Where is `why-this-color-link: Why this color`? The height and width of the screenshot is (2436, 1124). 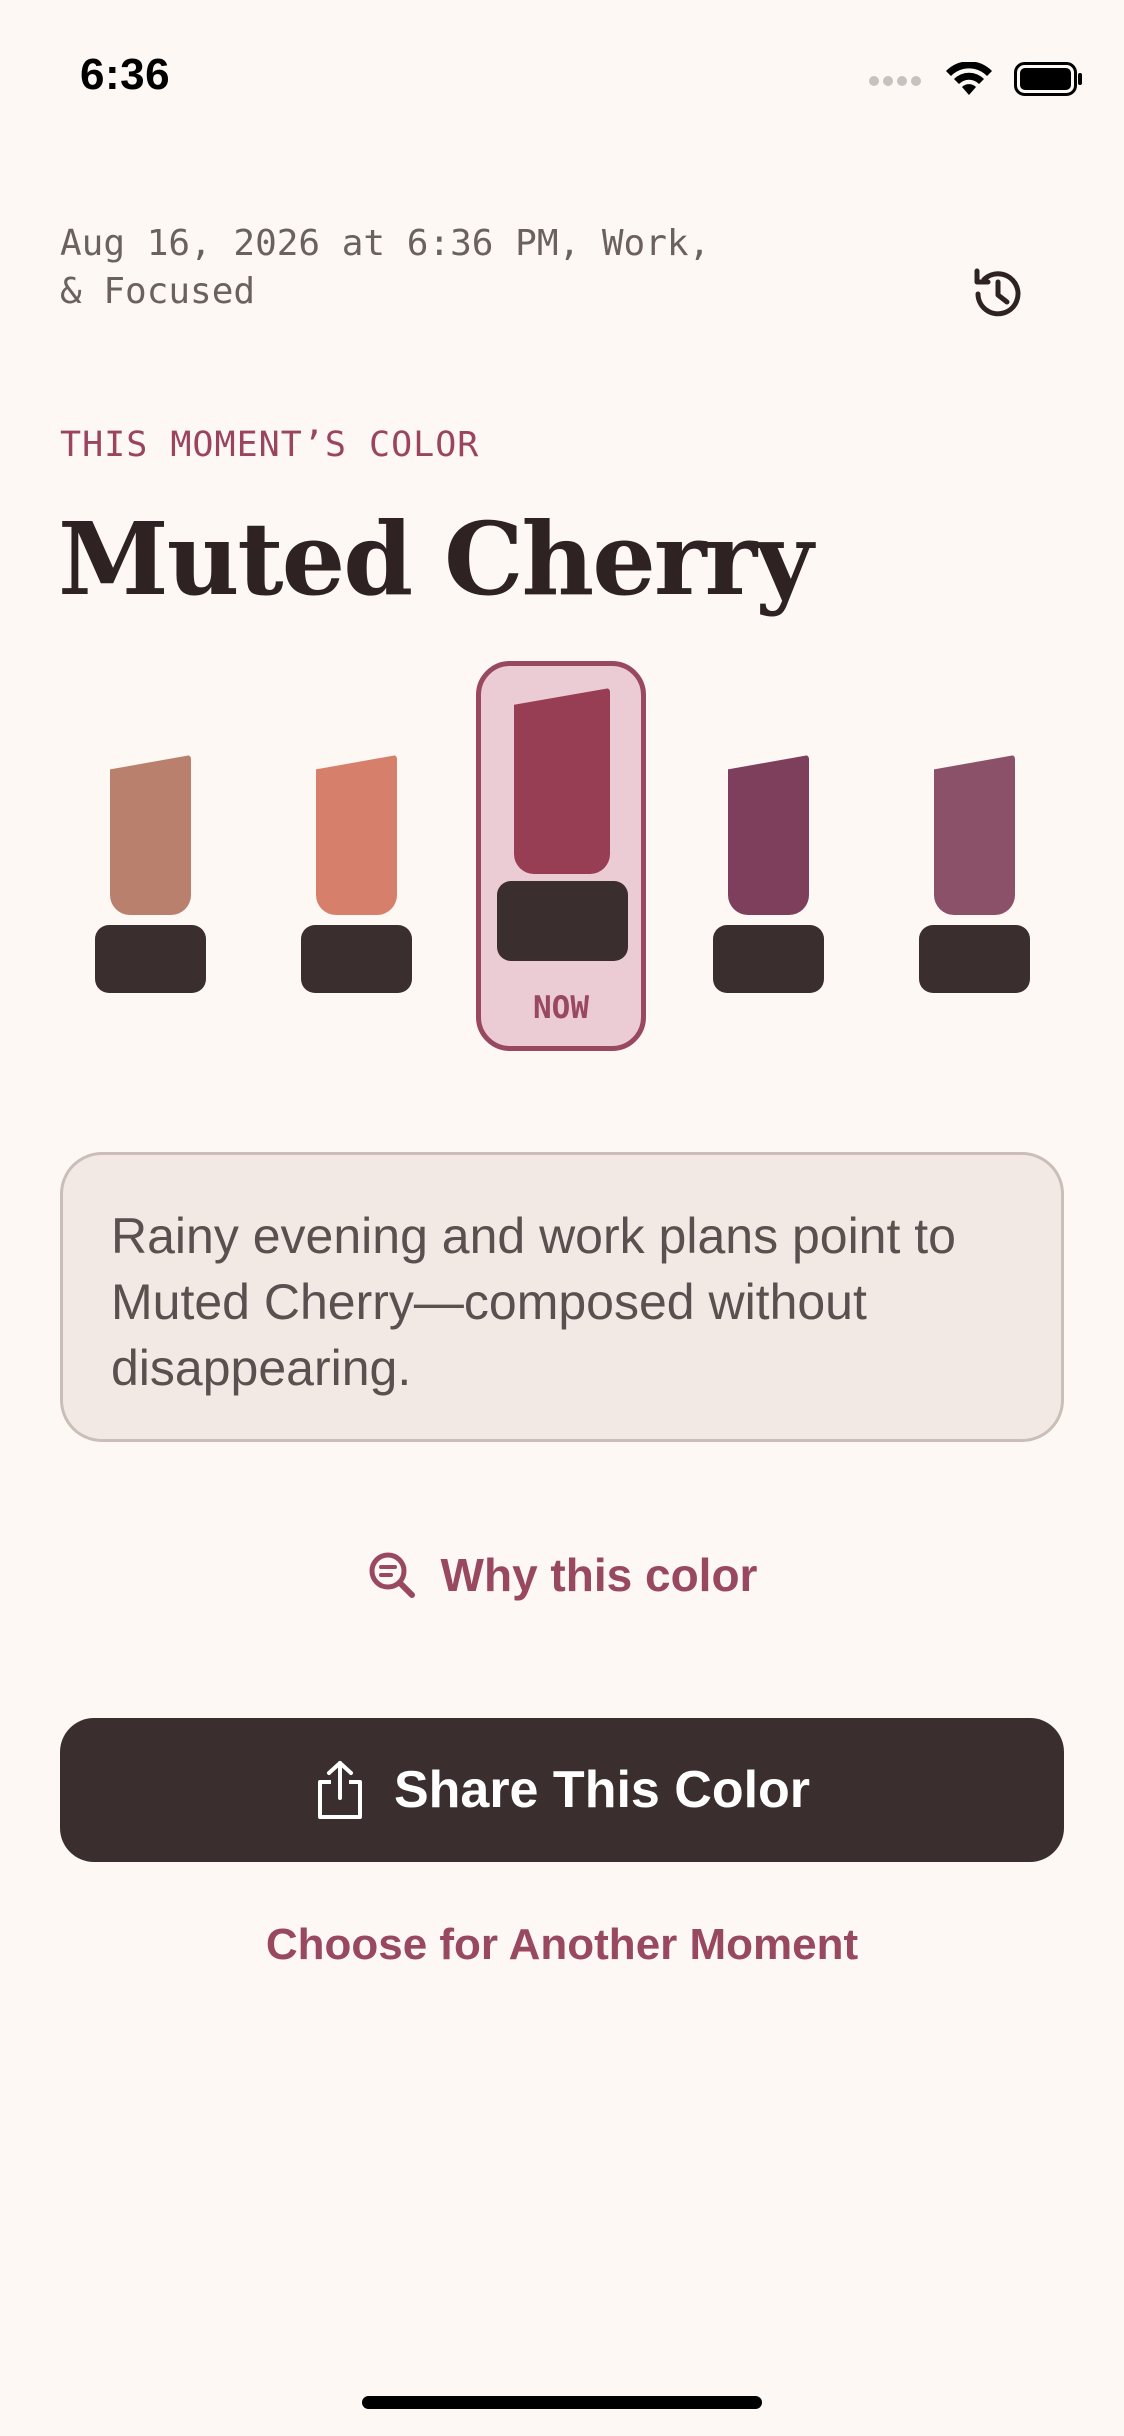 why-this-color-link: Why this color is located at coordinates (562, 1575).